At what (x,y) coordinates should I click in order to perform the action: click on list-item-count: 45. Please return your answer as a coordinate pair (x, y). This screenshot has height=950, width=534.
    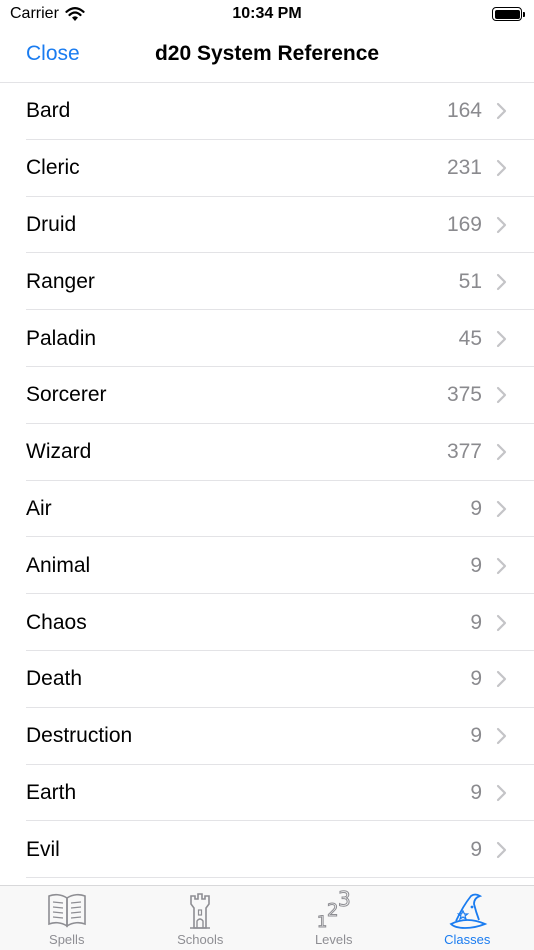
    Looking at the image, I should click on (470, 338).